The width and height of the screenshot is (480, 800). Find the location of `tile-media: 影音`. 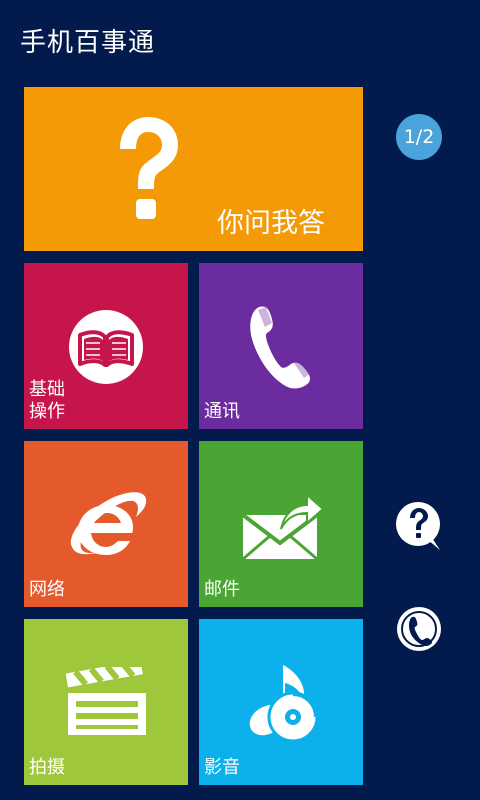

tile-media: 影音 is located at coordinates (281, 702).